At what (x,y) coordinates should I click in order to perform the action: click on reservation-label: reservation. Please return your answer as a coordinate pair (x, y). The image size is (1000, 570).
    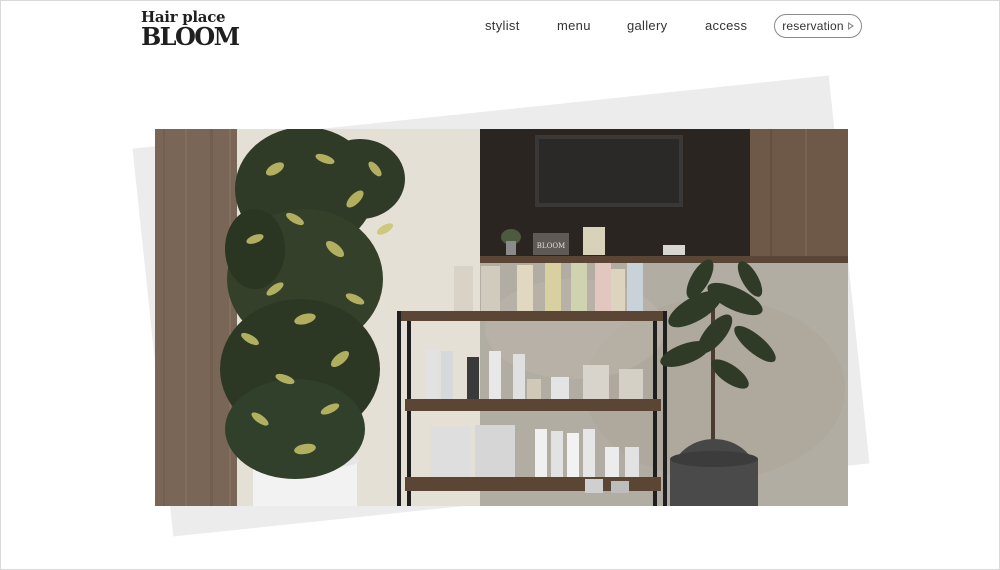
    Looking at the image, I should click on (813, 26).